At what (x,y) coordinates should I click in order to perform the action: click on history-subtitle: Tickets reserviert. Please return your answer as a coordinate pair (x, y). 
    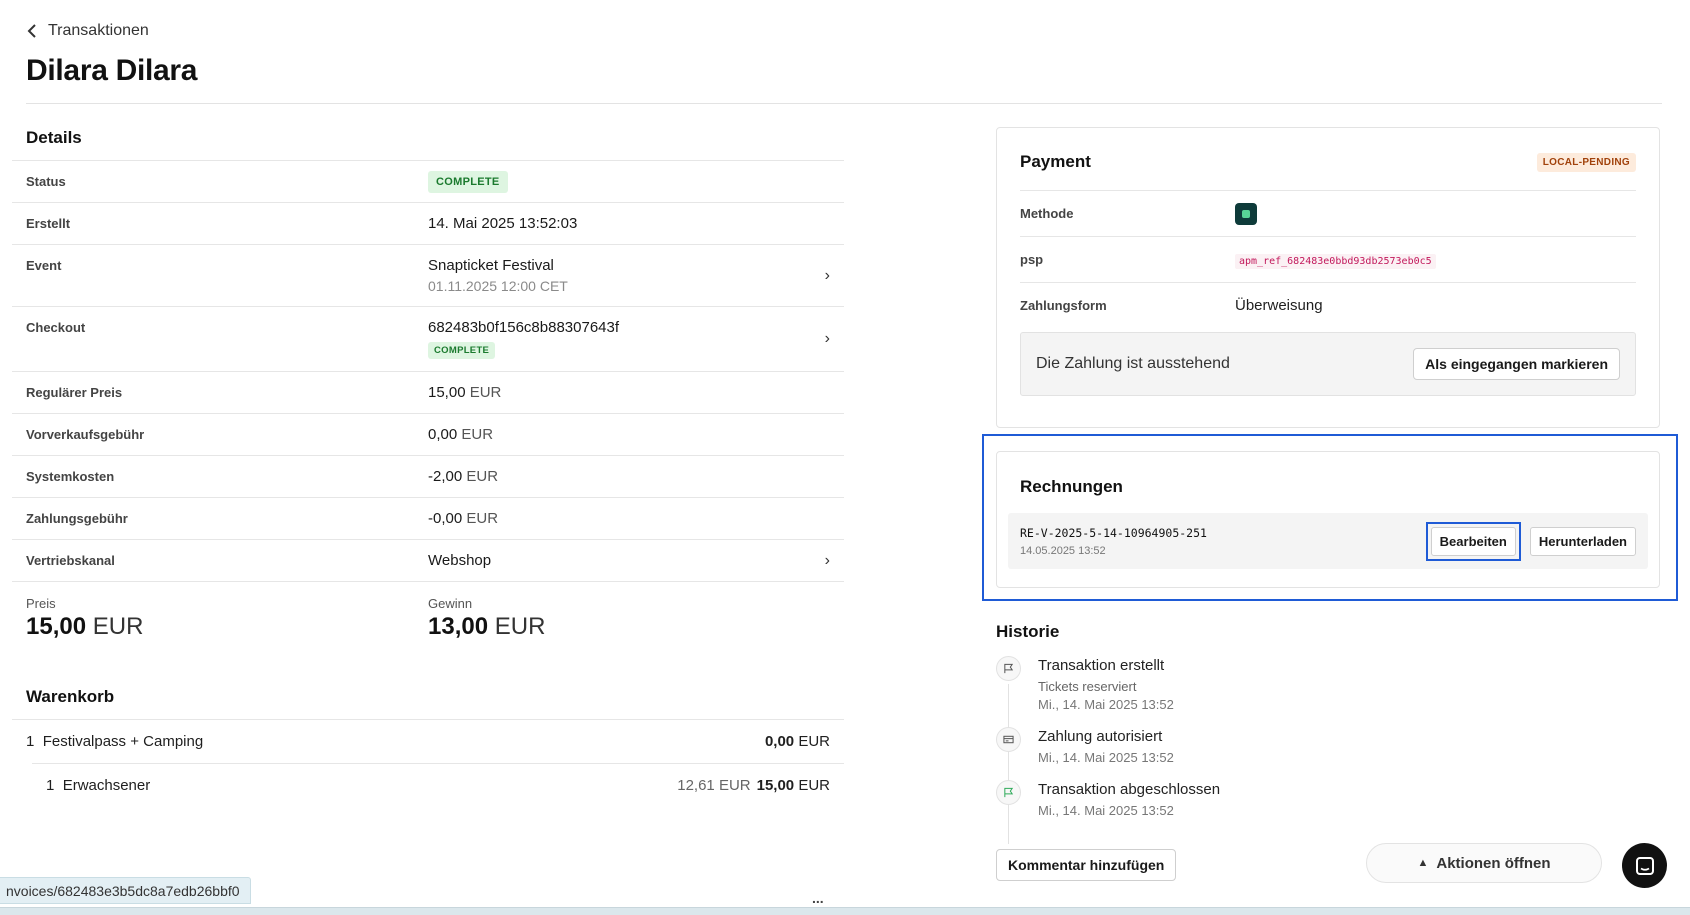
    Looking at the image, I should click on (1087, 686).